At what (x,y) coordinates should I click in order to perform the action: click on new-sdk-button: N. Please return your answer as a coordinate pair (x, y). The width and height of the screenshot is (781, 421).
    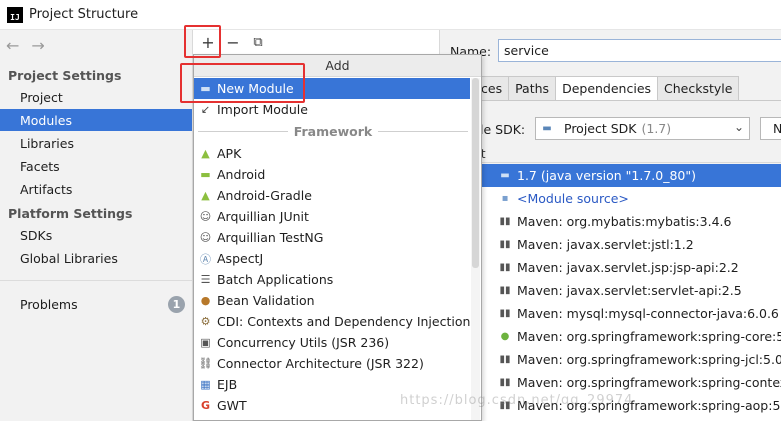
    Looking at the image, I should click on (770, 128).